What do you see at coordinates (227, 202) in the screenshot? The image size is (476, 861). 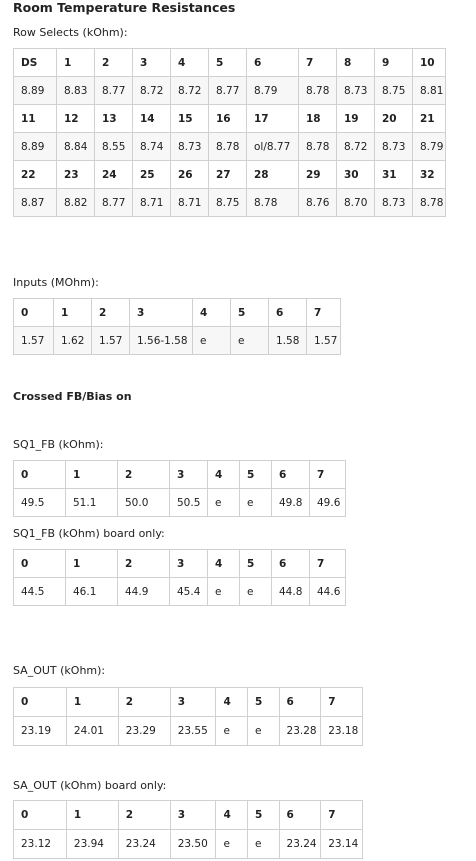 I see `value-cell: 8.75` at bounding box center [227, 202].